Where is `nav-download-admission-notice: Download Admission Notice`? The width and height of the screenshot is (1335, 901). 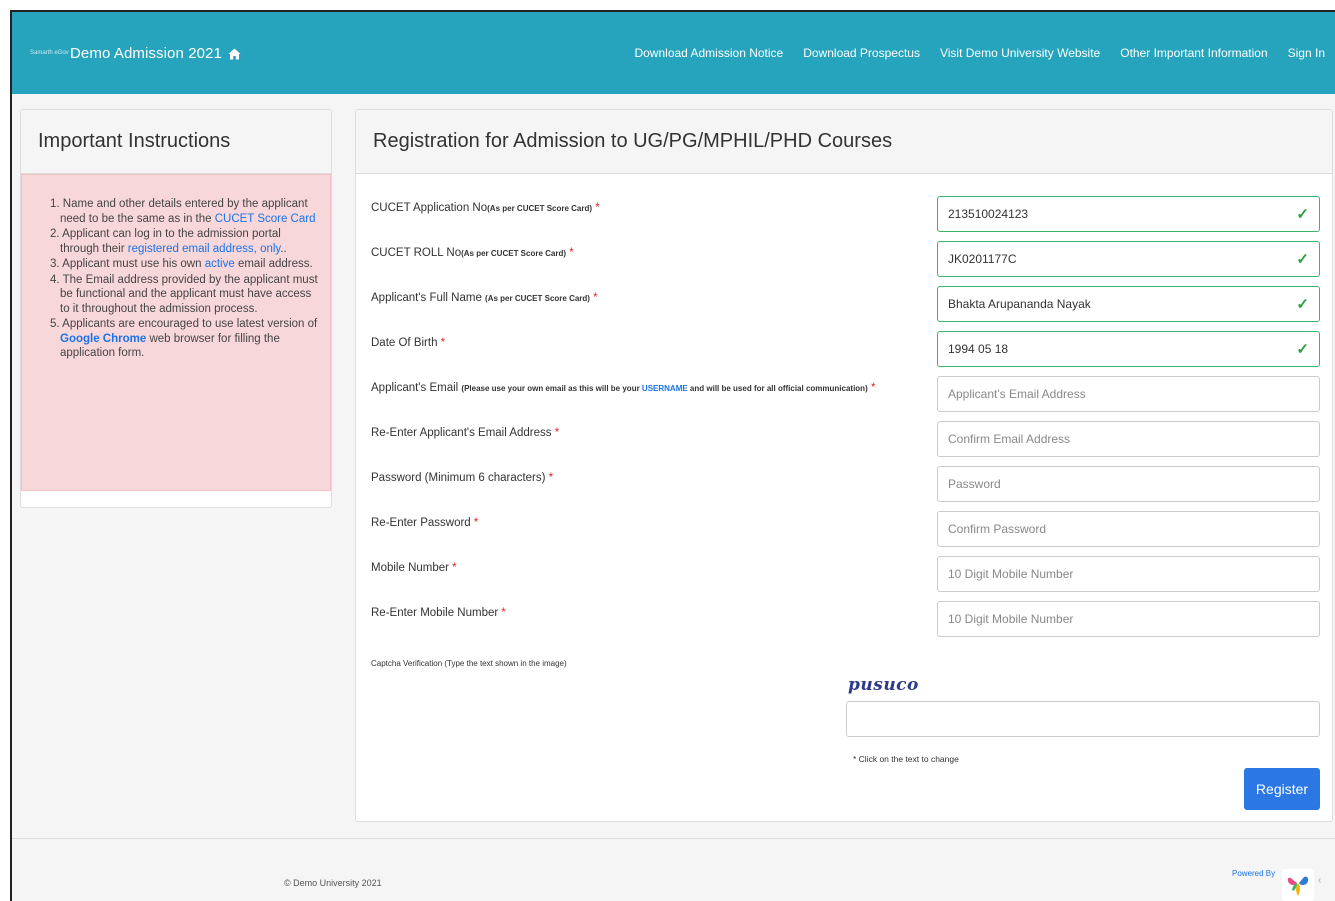 nav-download-admission-notice: Download Admission Notice is located at coordinates (708, 53).